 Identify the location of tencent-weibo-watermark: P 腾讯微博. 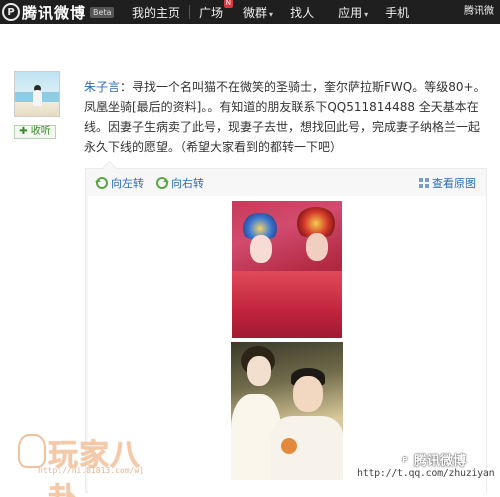
(432, 459).